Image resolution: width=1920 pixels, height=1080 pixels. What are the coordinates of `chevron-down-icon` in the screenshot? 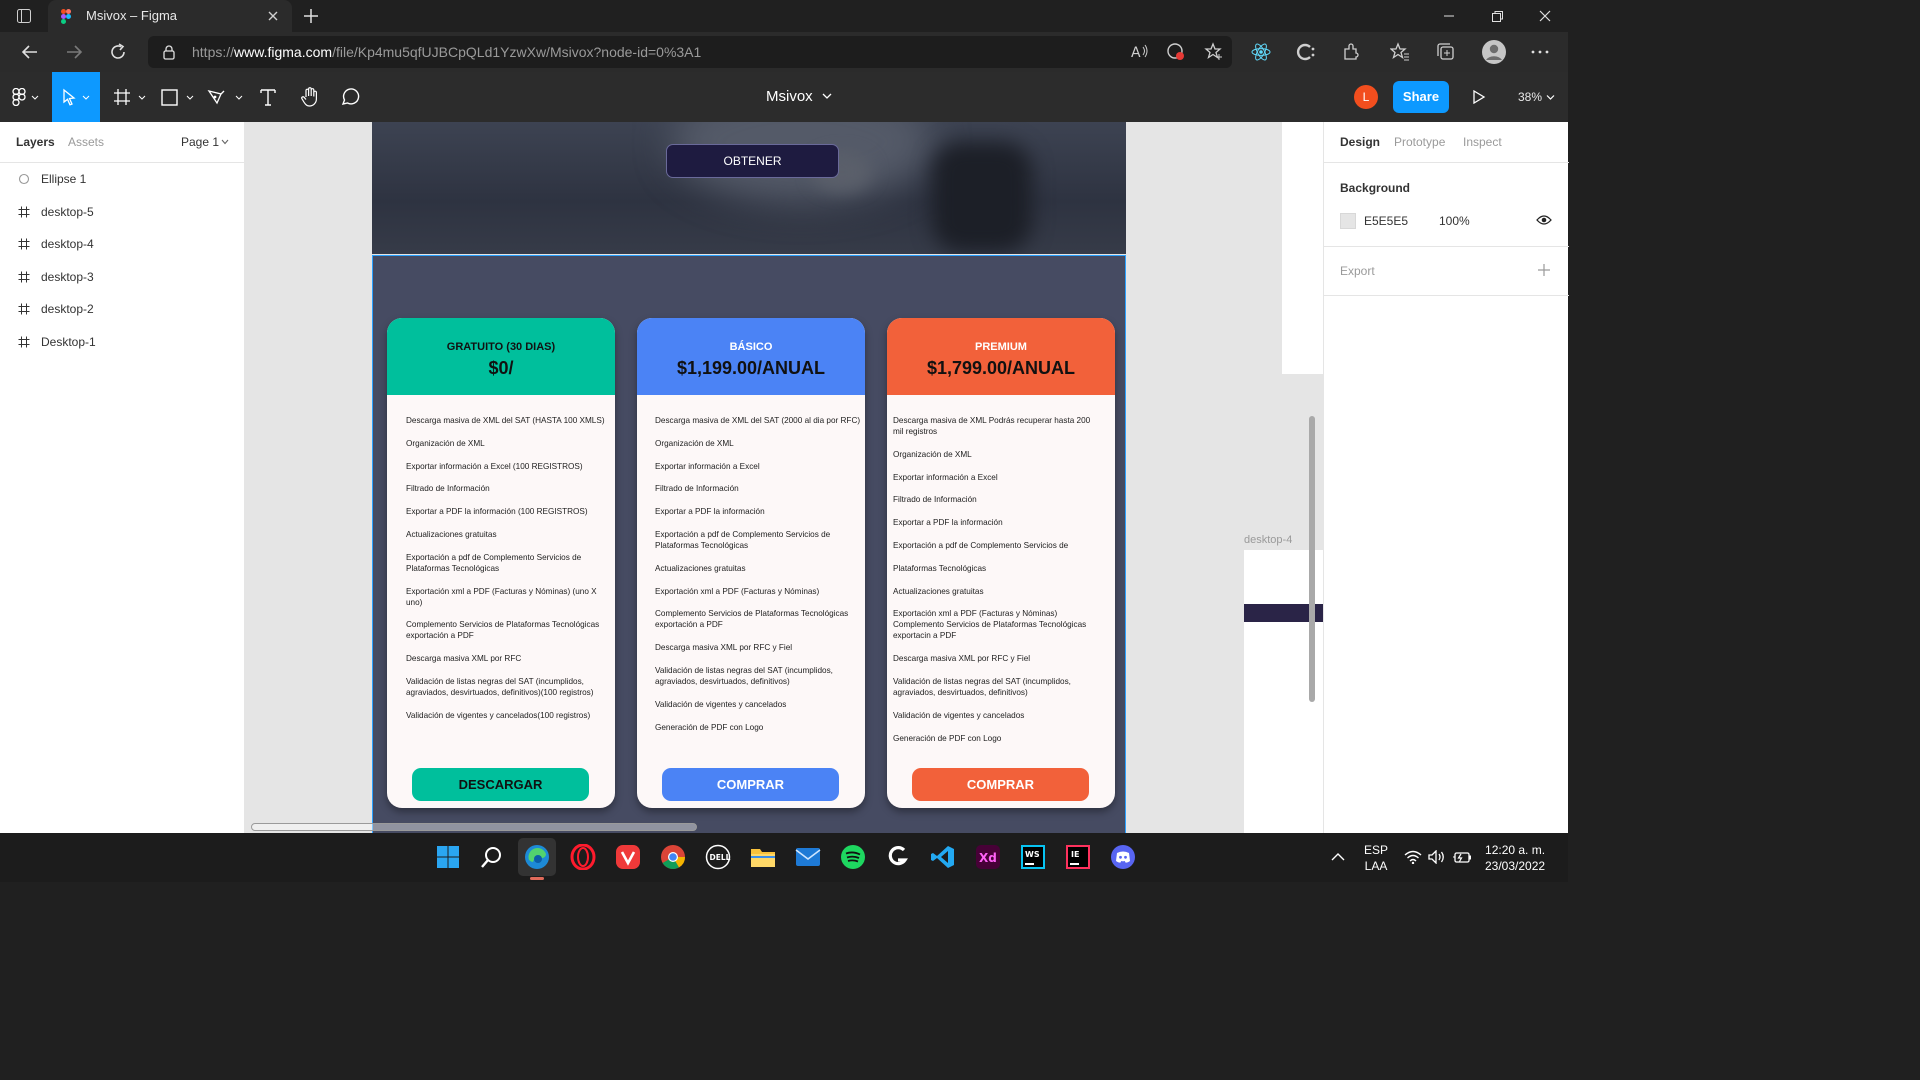 It's located at (827, 96).